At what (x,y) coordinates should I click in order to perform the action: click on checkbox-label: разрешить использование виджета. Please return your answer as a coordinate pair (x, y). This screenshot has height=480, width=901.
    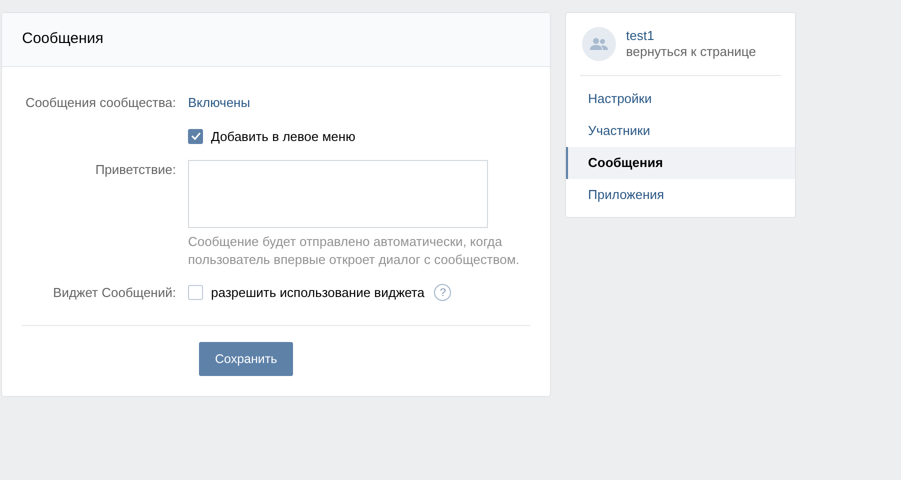
    Looking at the image, I should click on (317, 292).